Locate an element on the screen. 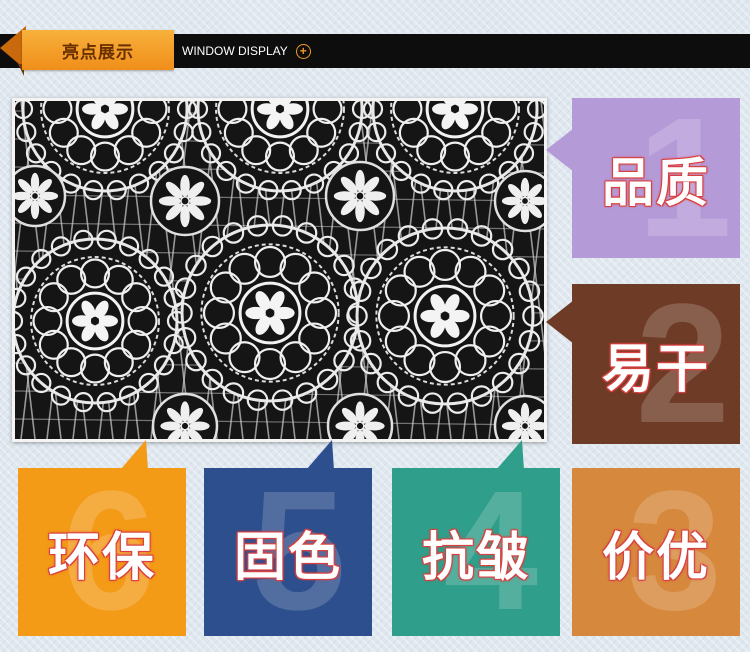 The width and height of the screenshot is (750, 652). feature-tile-quick-dry: 2 易干 is located at coordinates (656, 364).